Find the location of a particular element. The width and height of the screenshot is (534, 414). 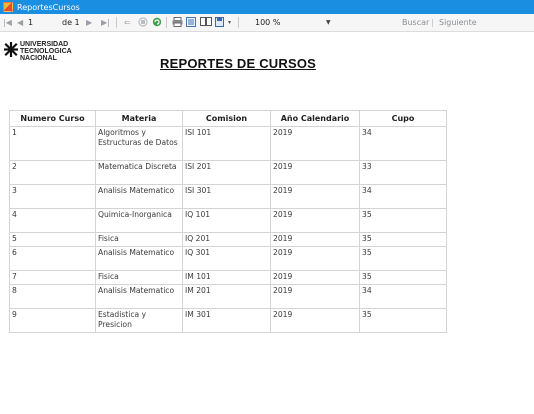

comision-cell: IM 201 is located at coordinates (226, 296).